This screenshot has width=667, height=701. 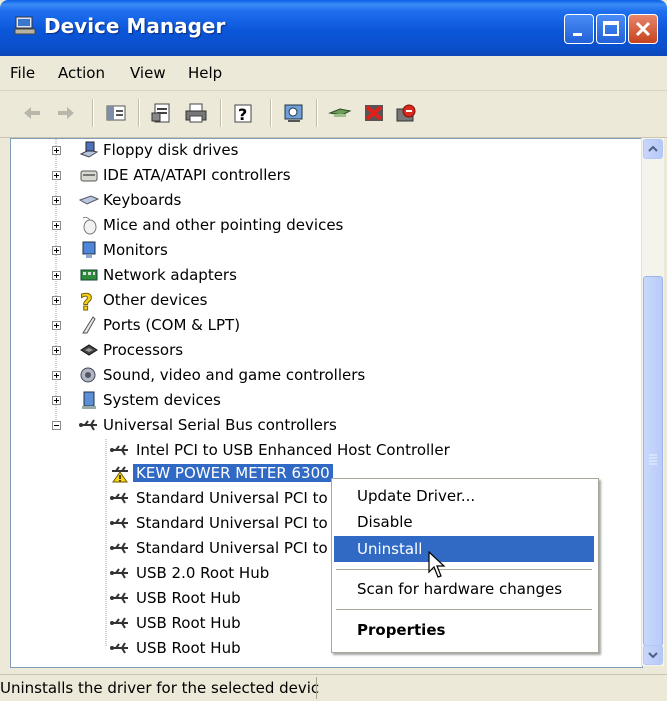 What do you see at coordinates (374, 113) in the screenshot?
I see `uninstall-icon` at bounding box center [374, 113].